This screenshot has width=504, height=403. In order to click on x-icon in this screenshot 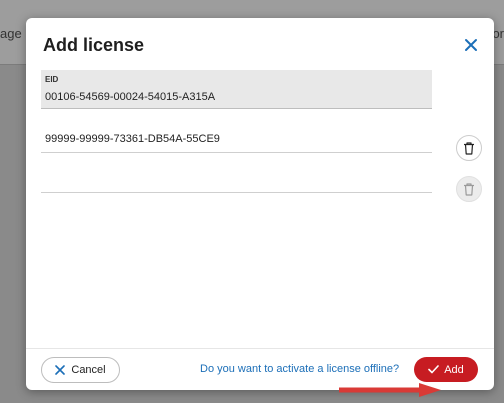, I will do `click(60, 370)`.